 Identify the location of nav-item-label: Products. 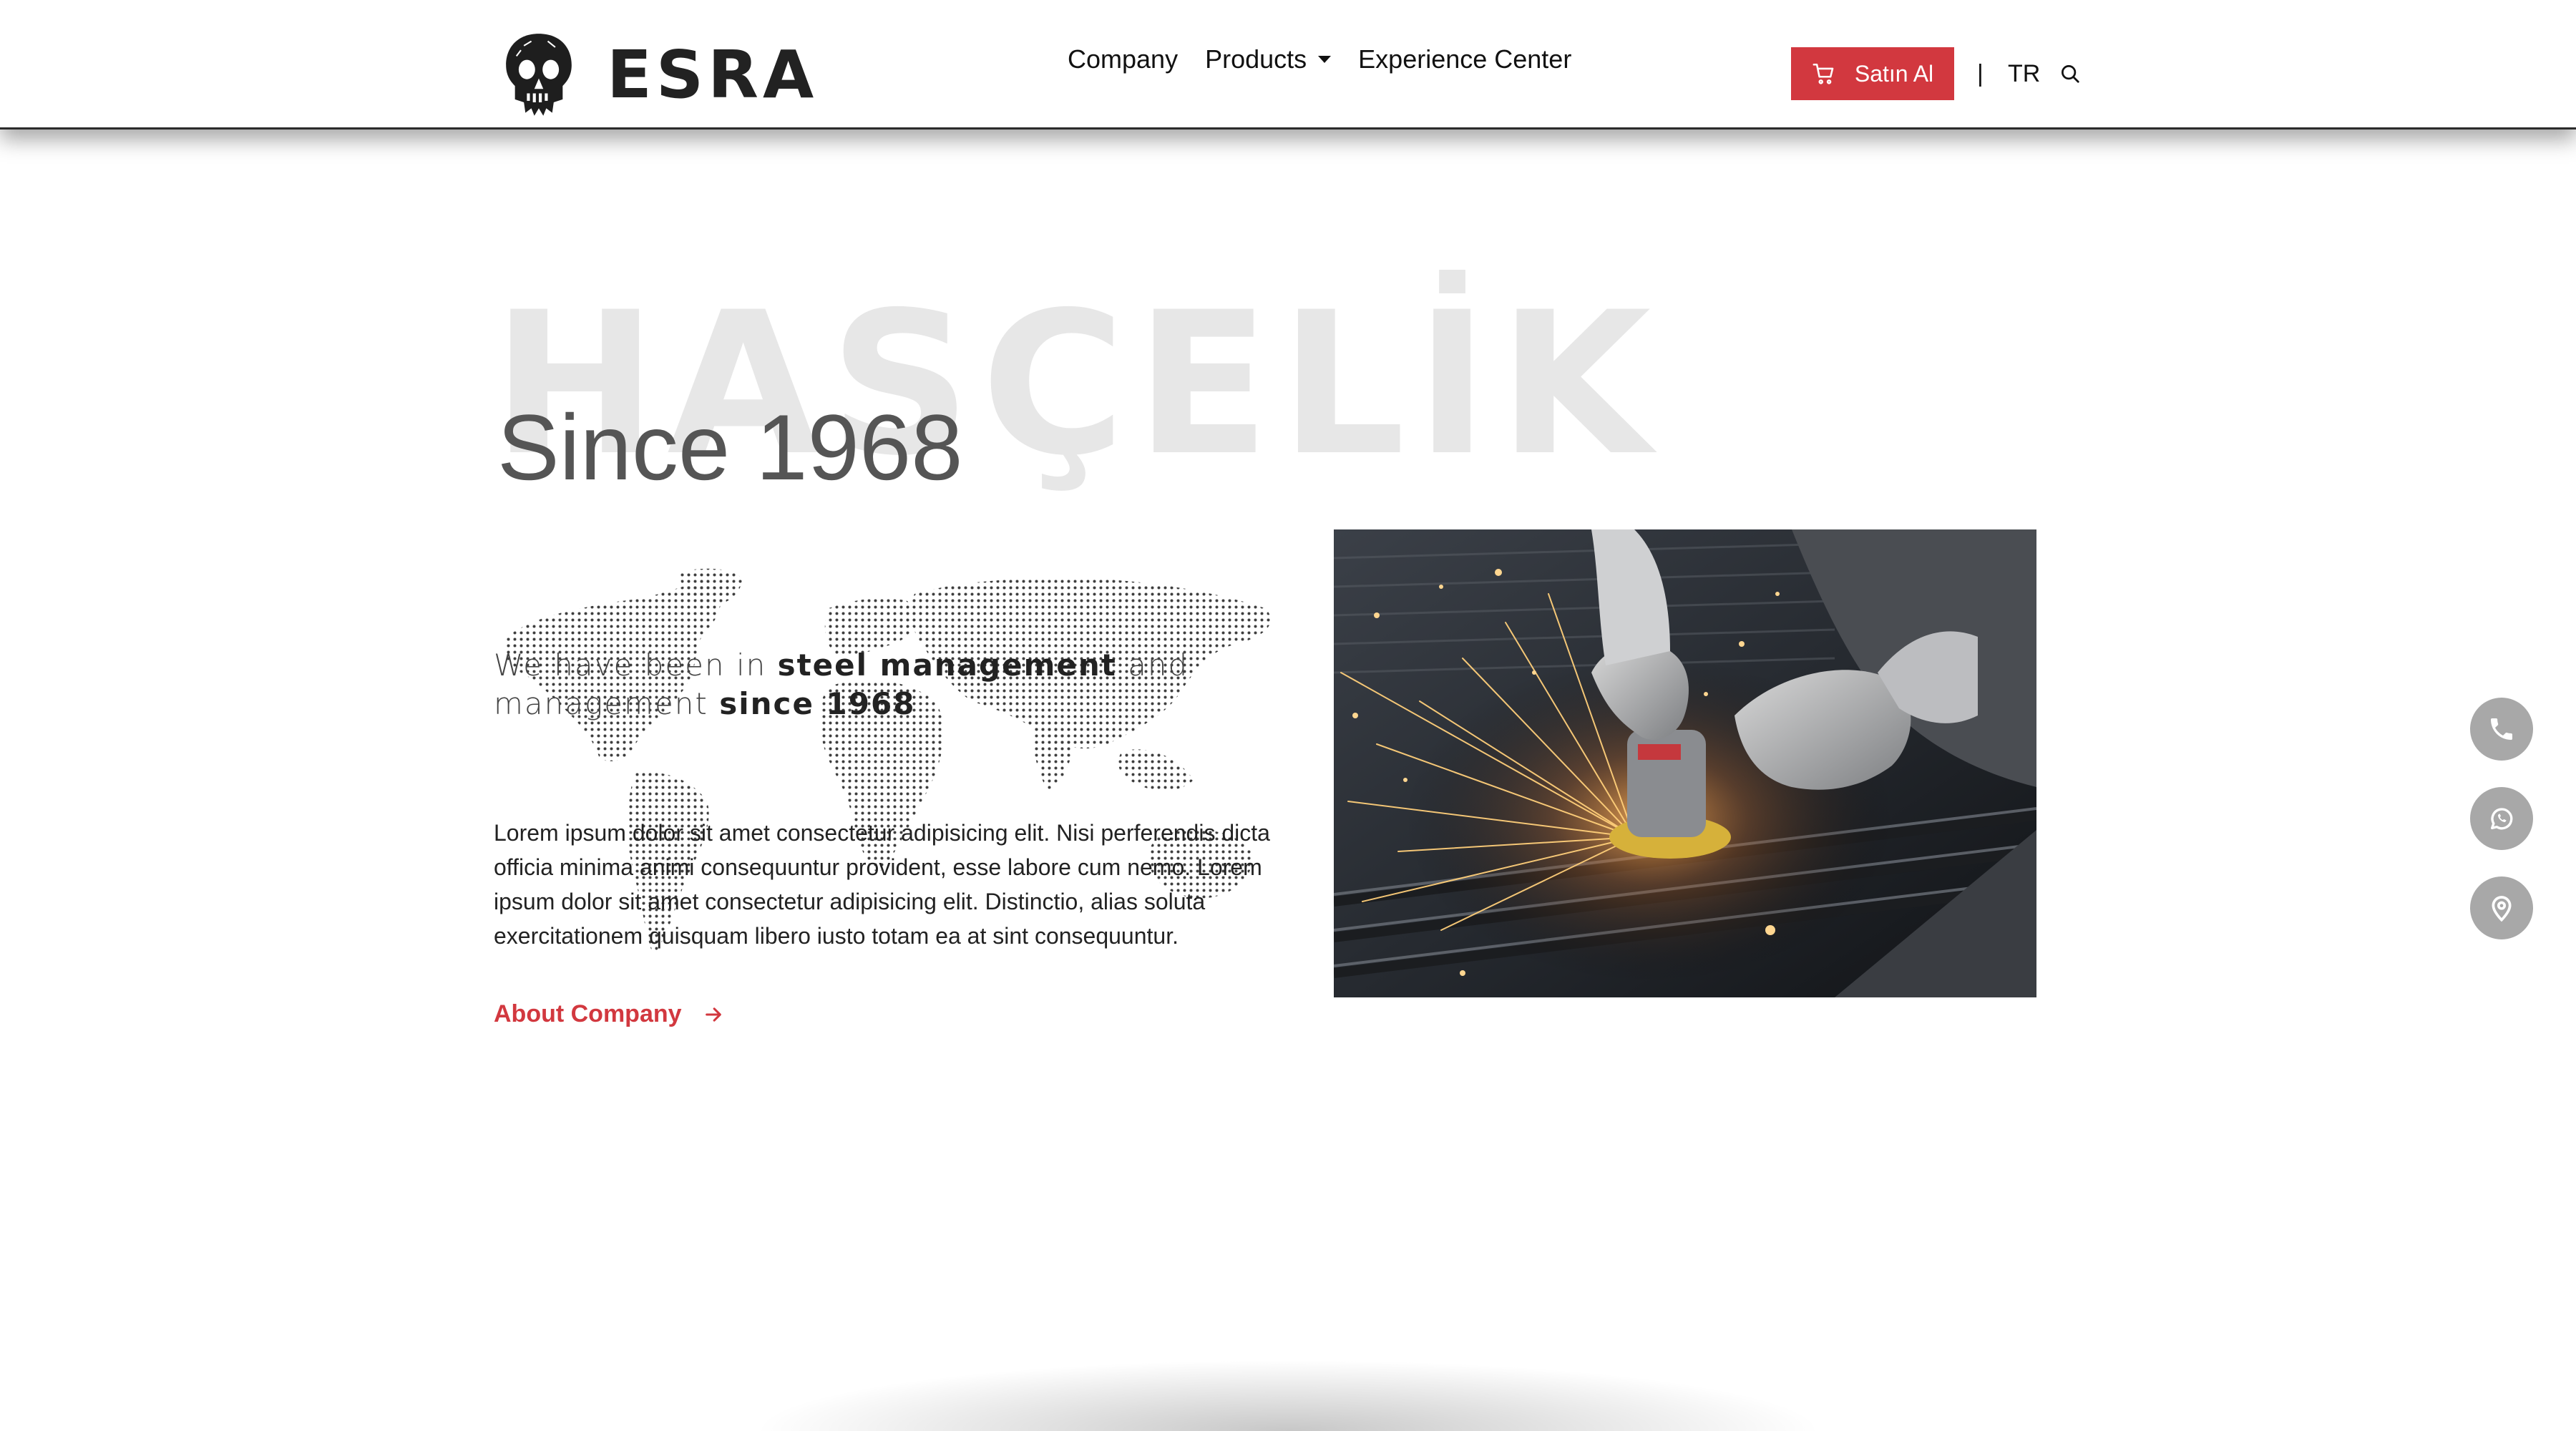
(1256, 59).